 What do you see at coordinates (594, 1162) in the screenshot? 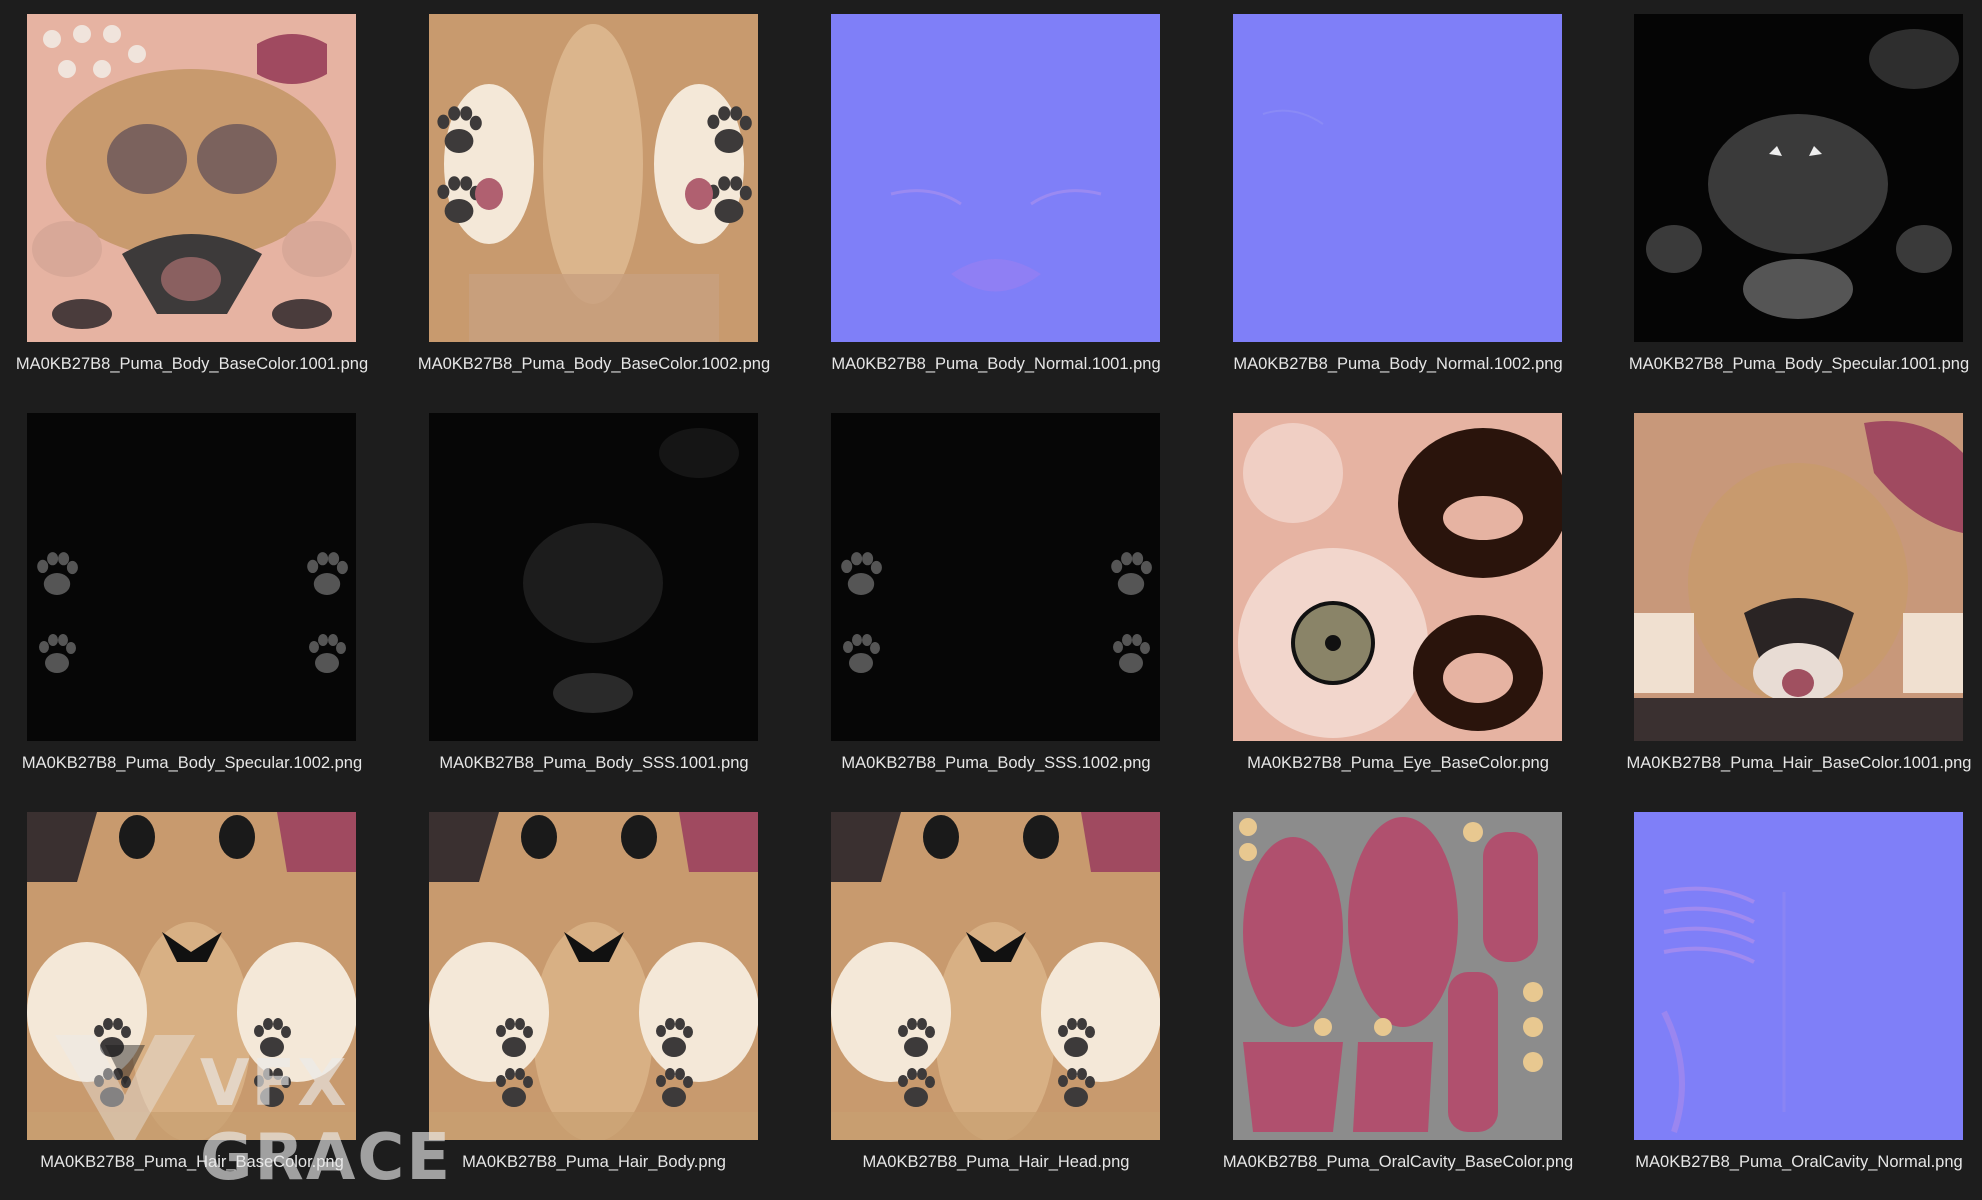
I see `file-name: MA0KB27B8_Puma_Hair_Body.png` at bounding box center [594, 1162].